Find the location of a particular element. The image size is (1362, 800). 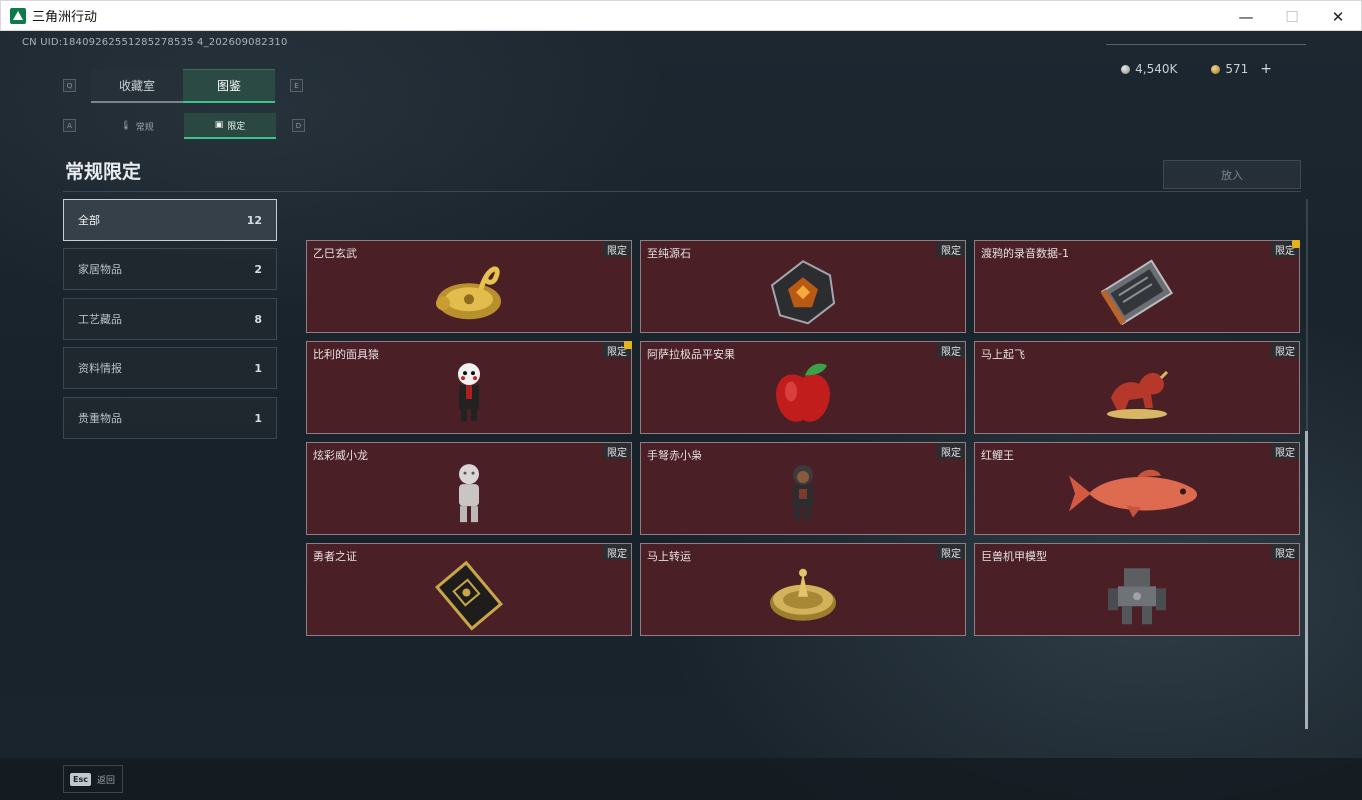

gold-currency: 571 is located at coordinates (1229, 69).